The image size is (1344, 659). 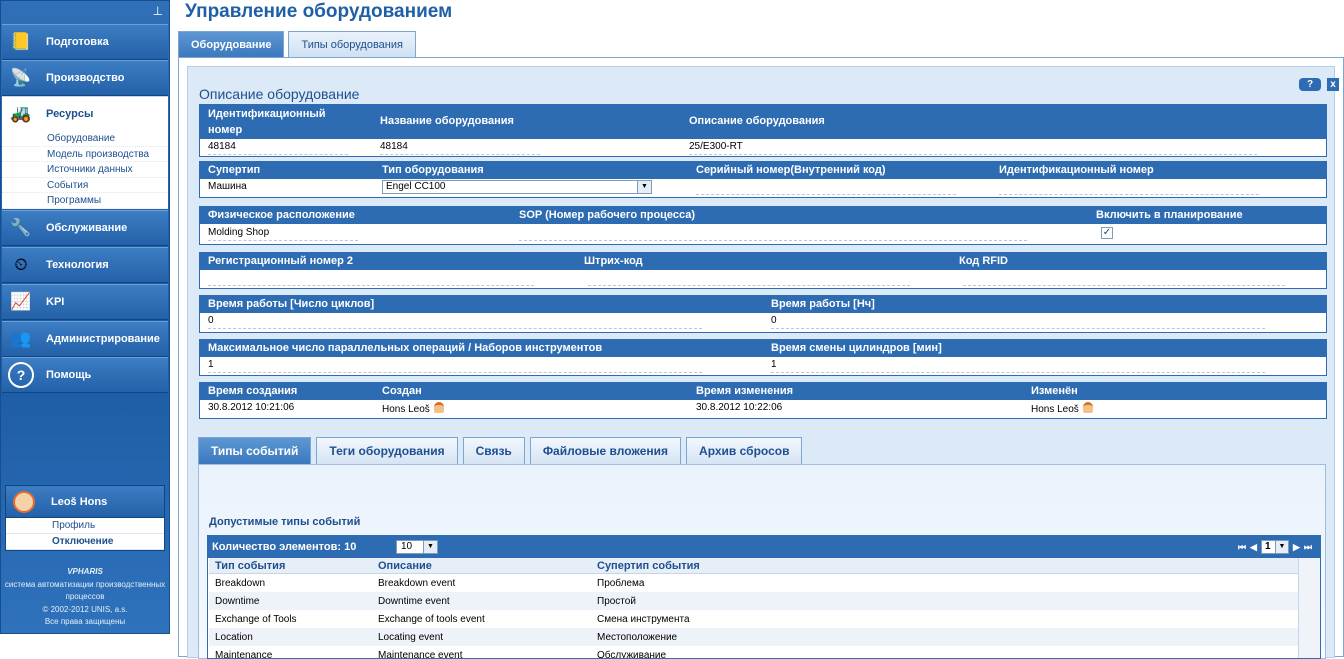 I want to click on sop-field, so click(x=773, y=234).